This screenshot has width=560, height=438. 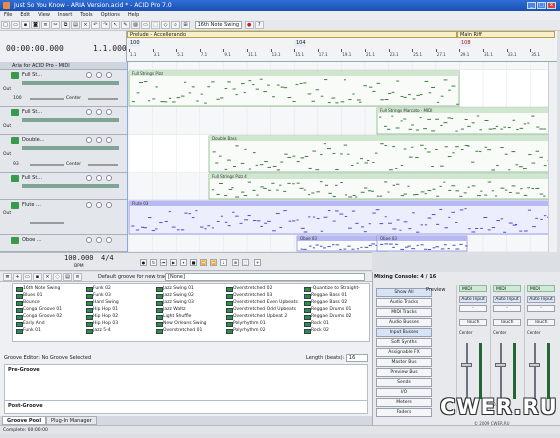 What do you see at coordinates (155, 25) in the screenshot?
I see `selection-tool-icon: ⬚` at bounding box center [155, 25].